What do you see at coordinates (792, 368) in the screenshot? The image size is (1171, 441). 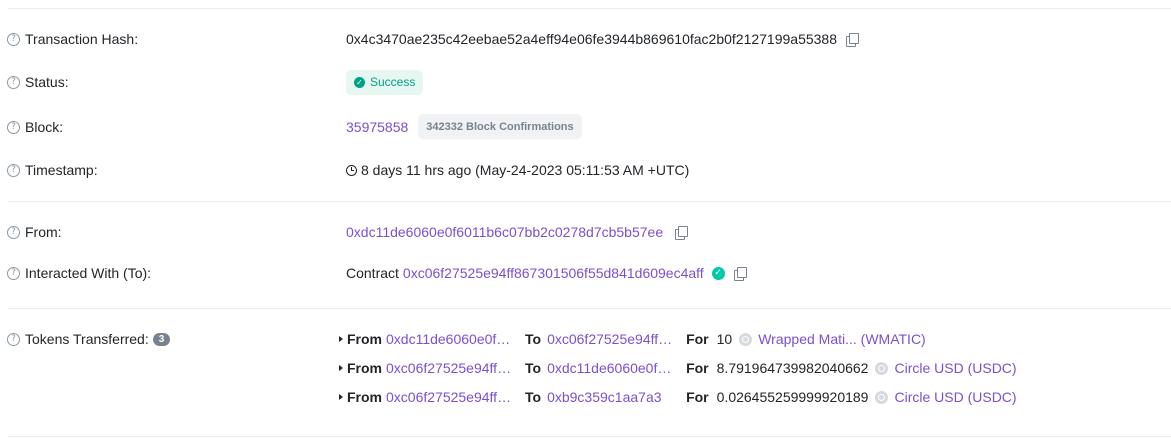 I see `transfer-amount: 8.791964739982040662` at bounding box center [792, 368].